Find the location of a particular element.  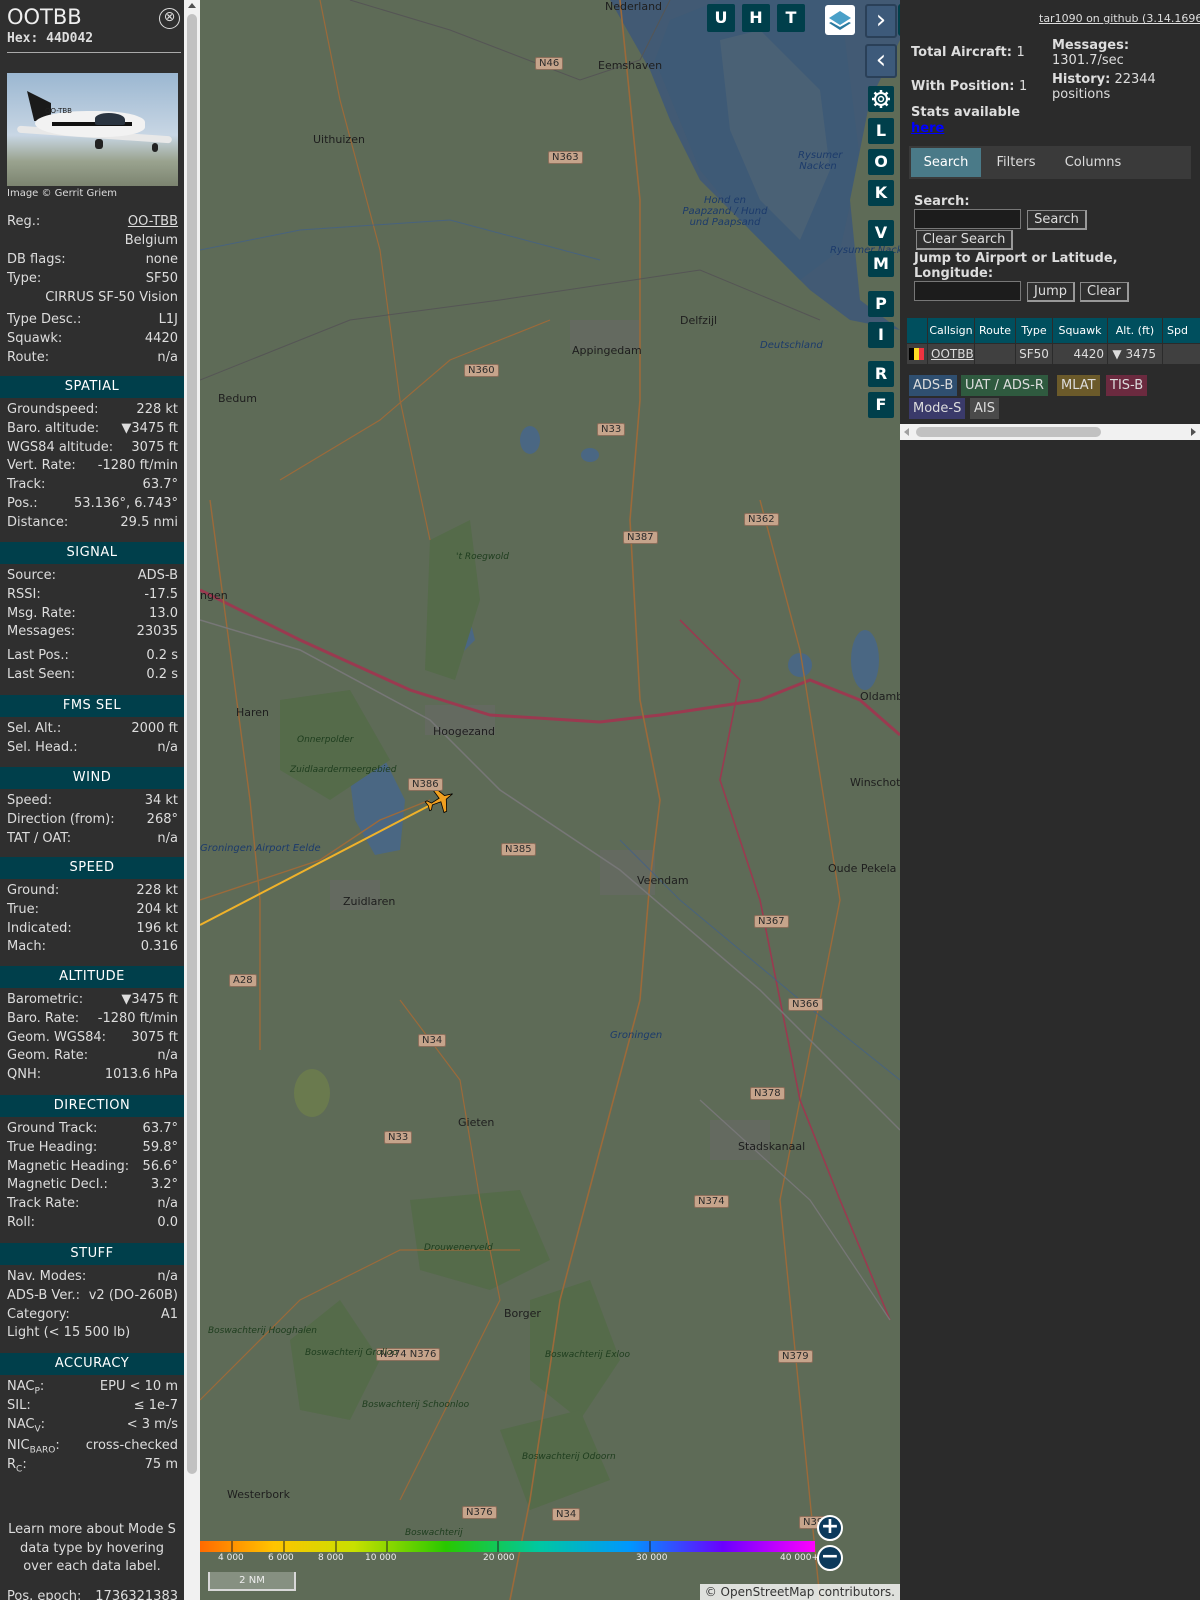

row-label: NACV: is located at coordinates (26, 1426).